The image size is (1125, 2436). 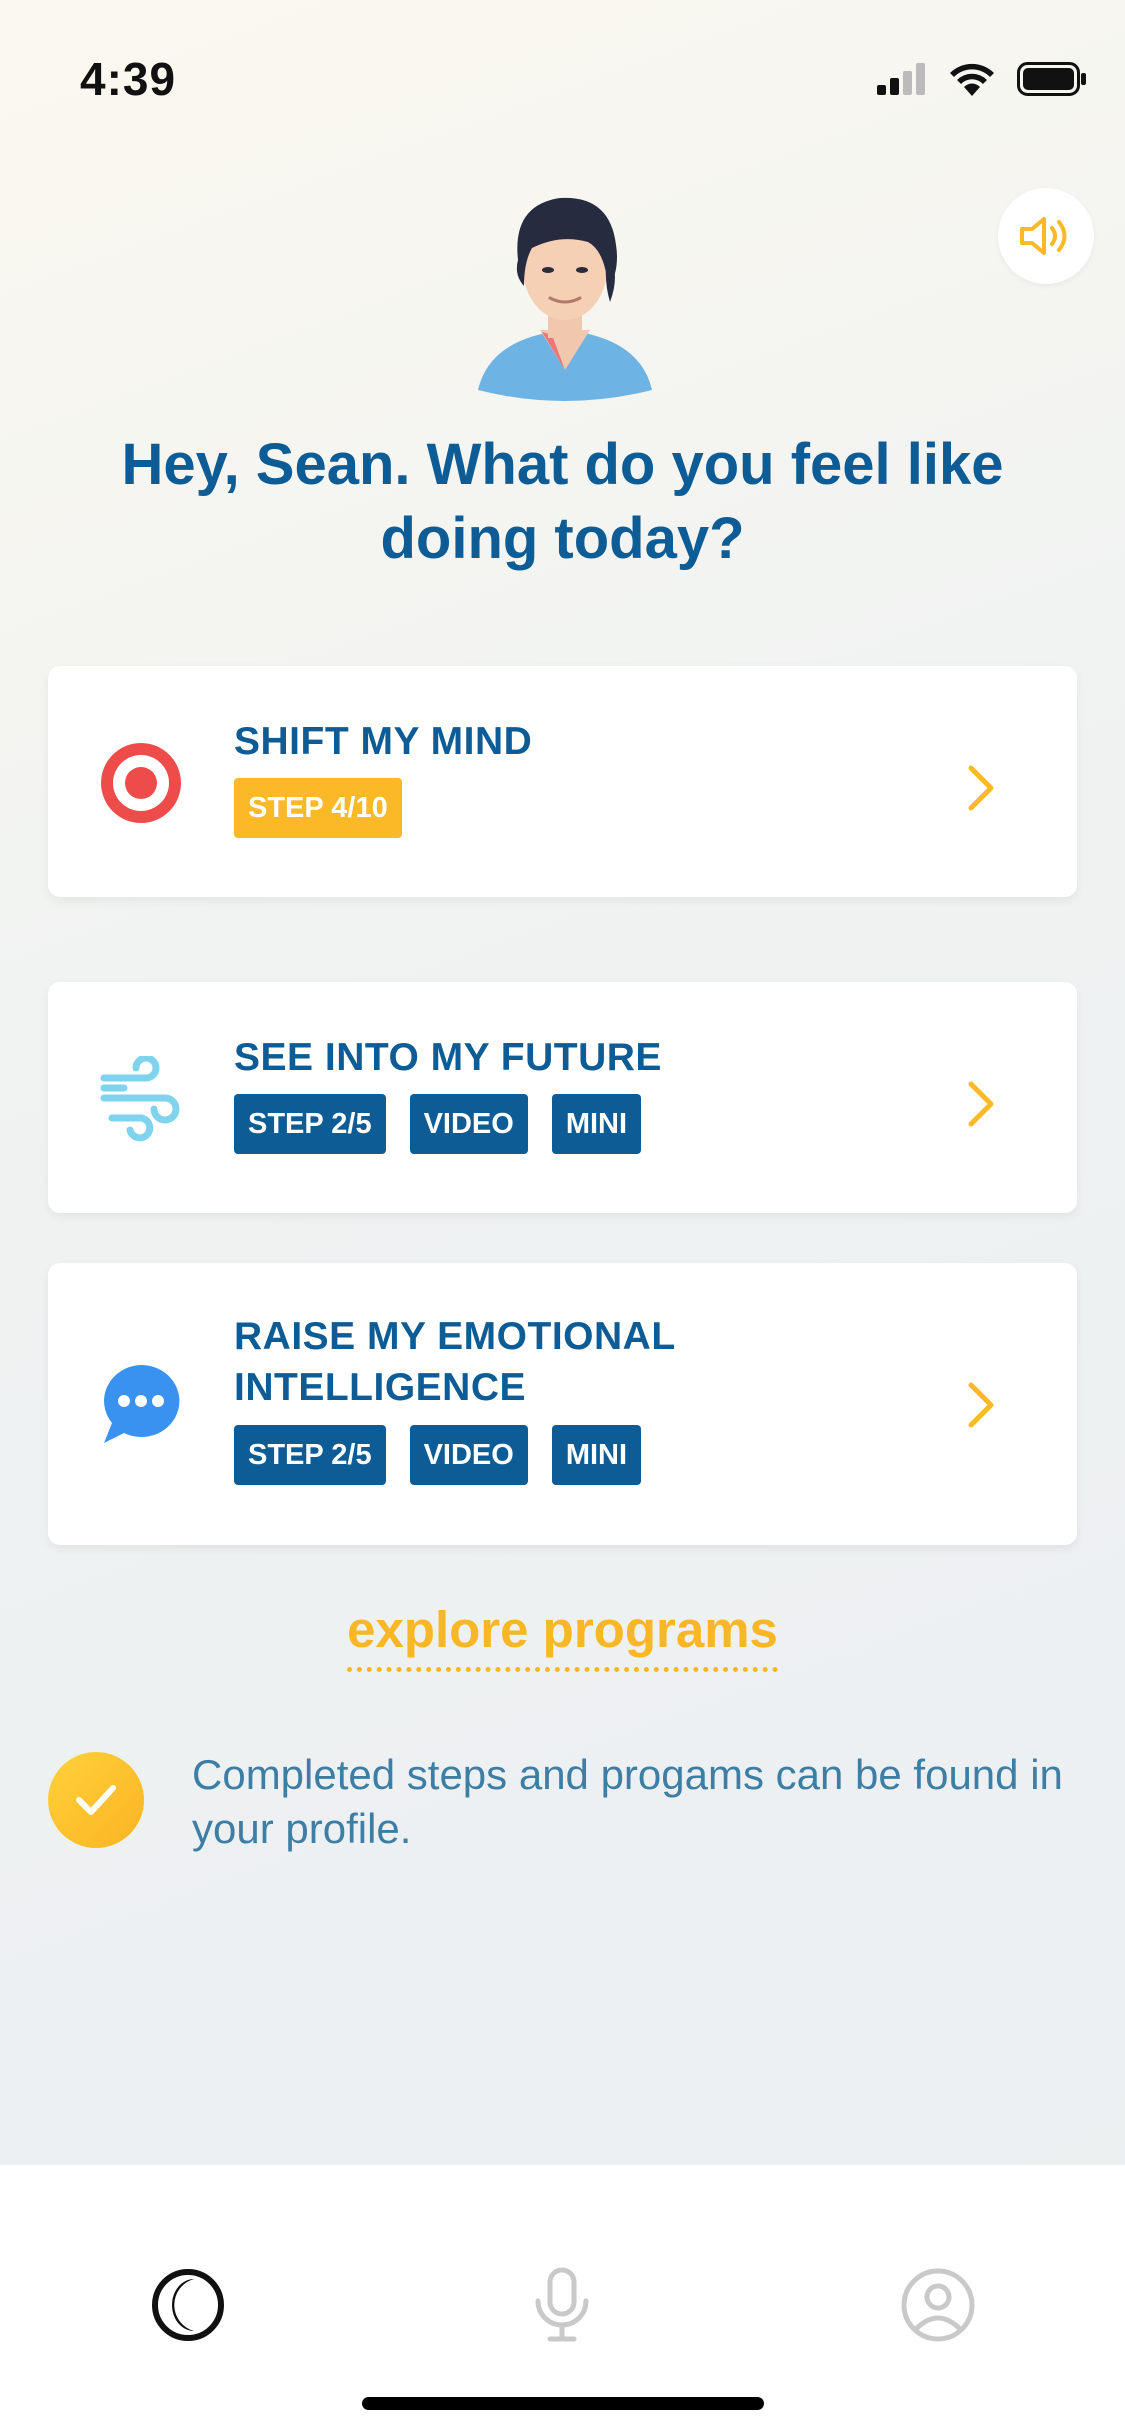 I want to click on tab-microphone, so click(x=562, y=2305).